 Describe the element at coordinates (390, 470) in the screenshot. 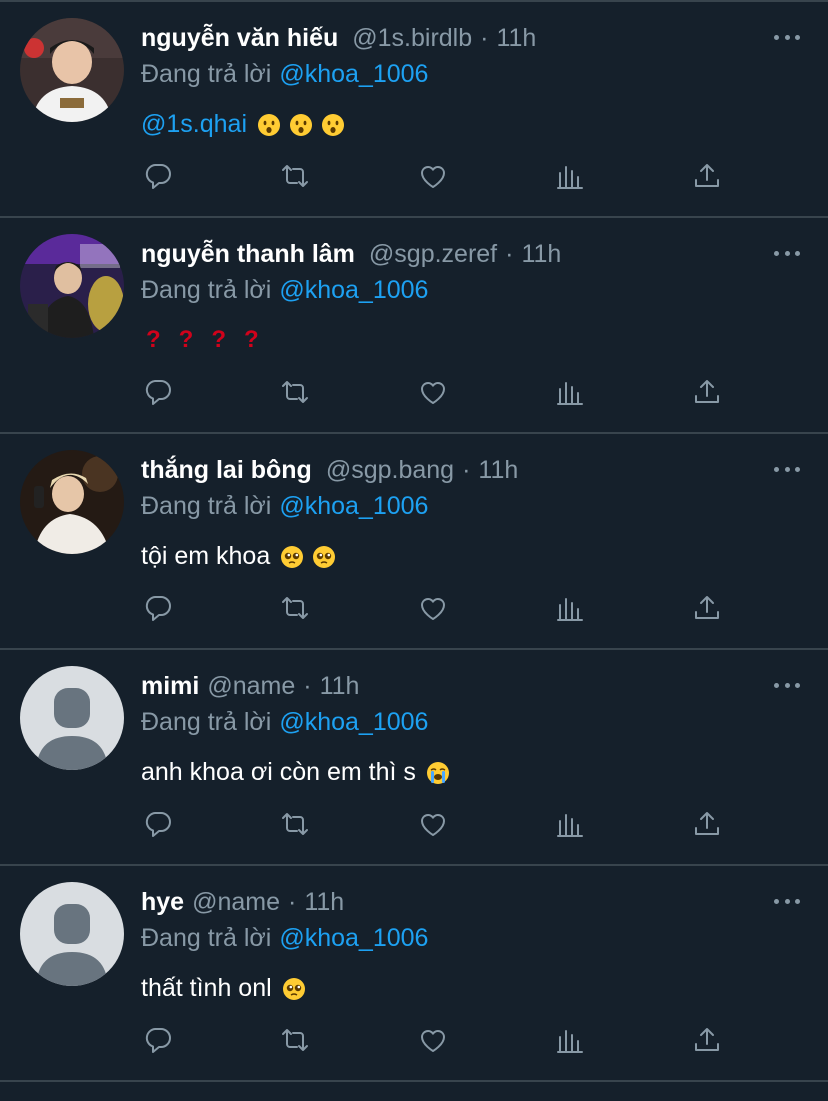

I see `author-handle: @sgp.bang` at that location.